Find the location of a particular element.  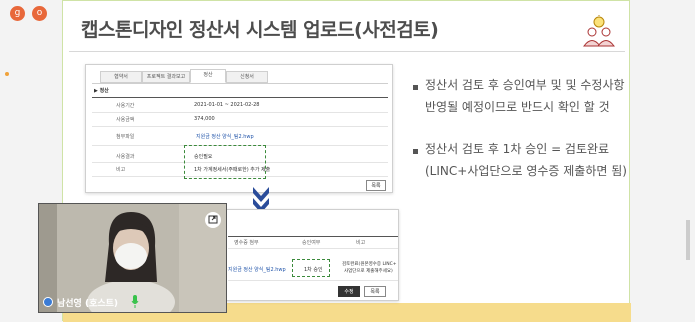

section-heading: ▶ 정산 is located at coordinates (101, 91).